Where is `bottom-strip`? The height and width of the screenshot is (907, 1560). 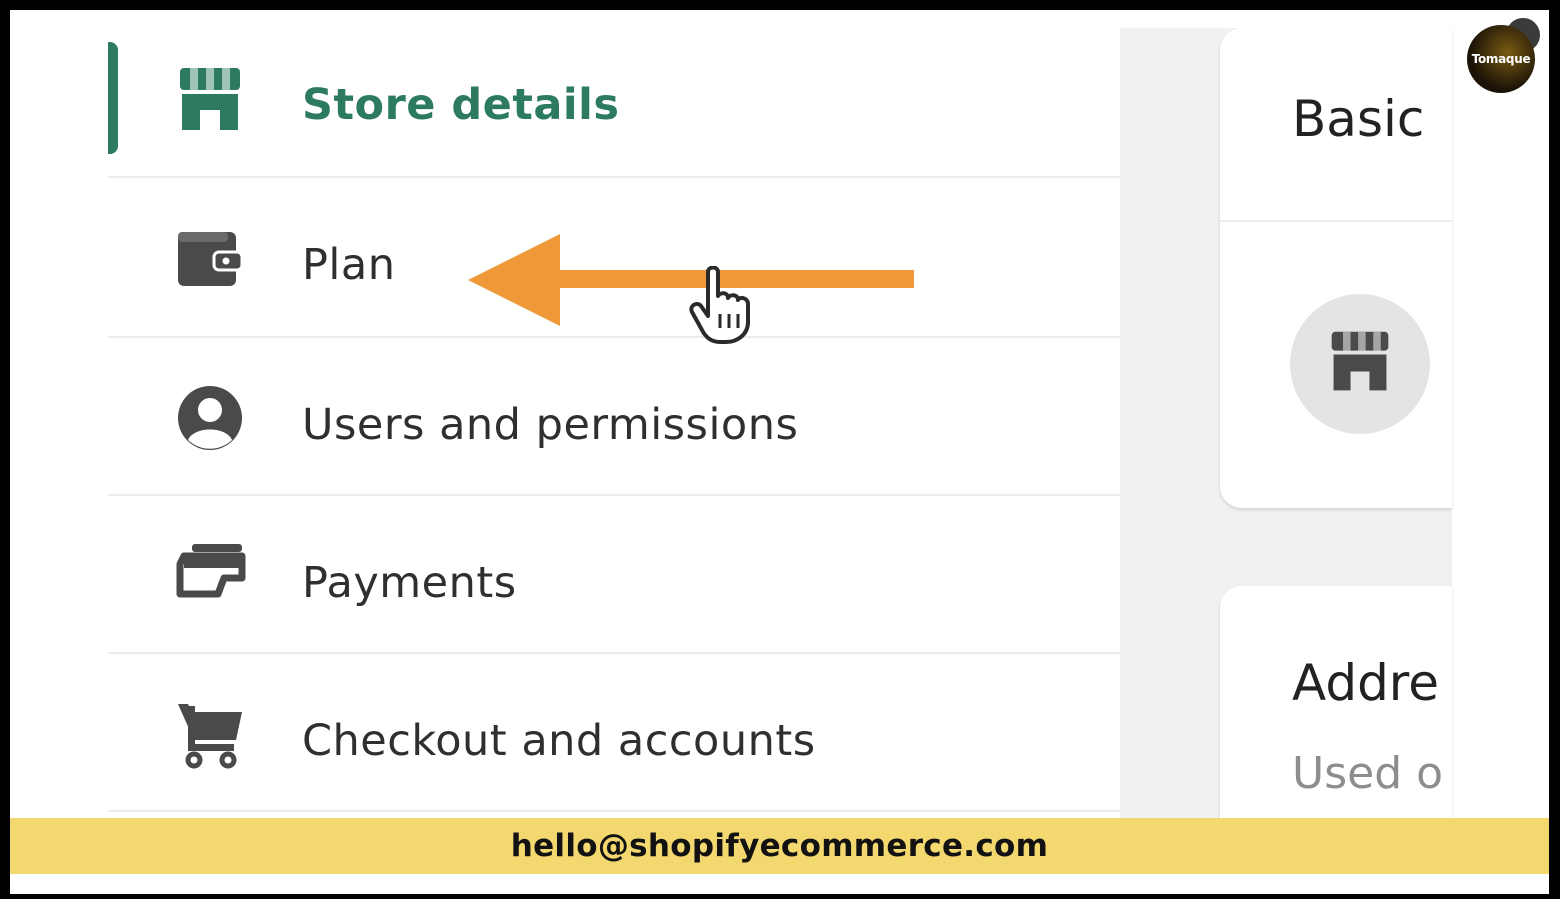
bottom-strip is located at coordinates (780, 903).